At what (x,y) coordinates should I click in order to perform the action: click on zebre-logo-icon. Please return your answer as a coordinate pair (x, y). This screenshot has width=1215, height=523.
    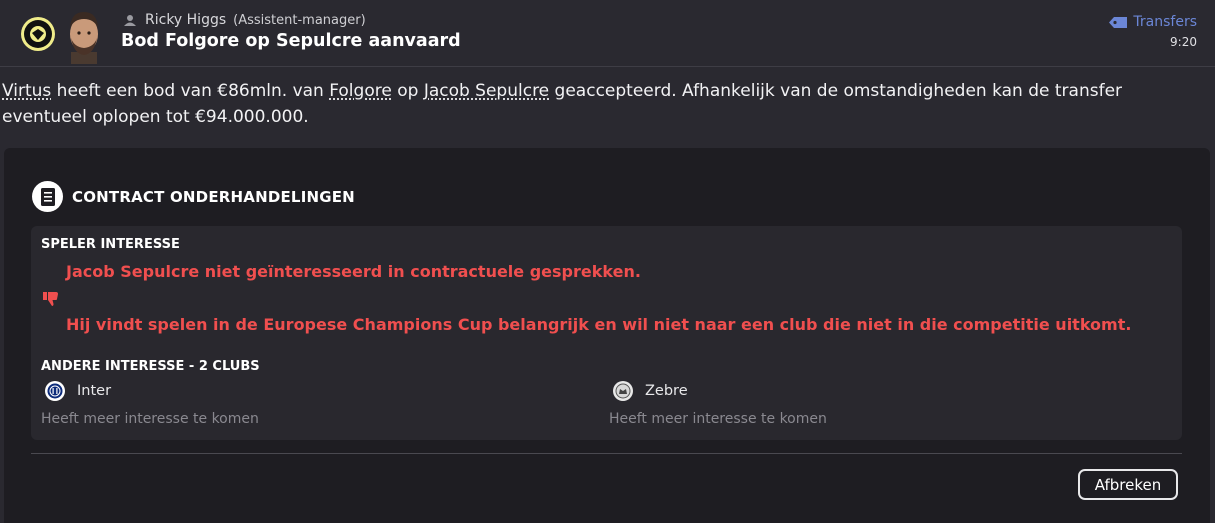
    Looking at the image, I should click on (623, 391).